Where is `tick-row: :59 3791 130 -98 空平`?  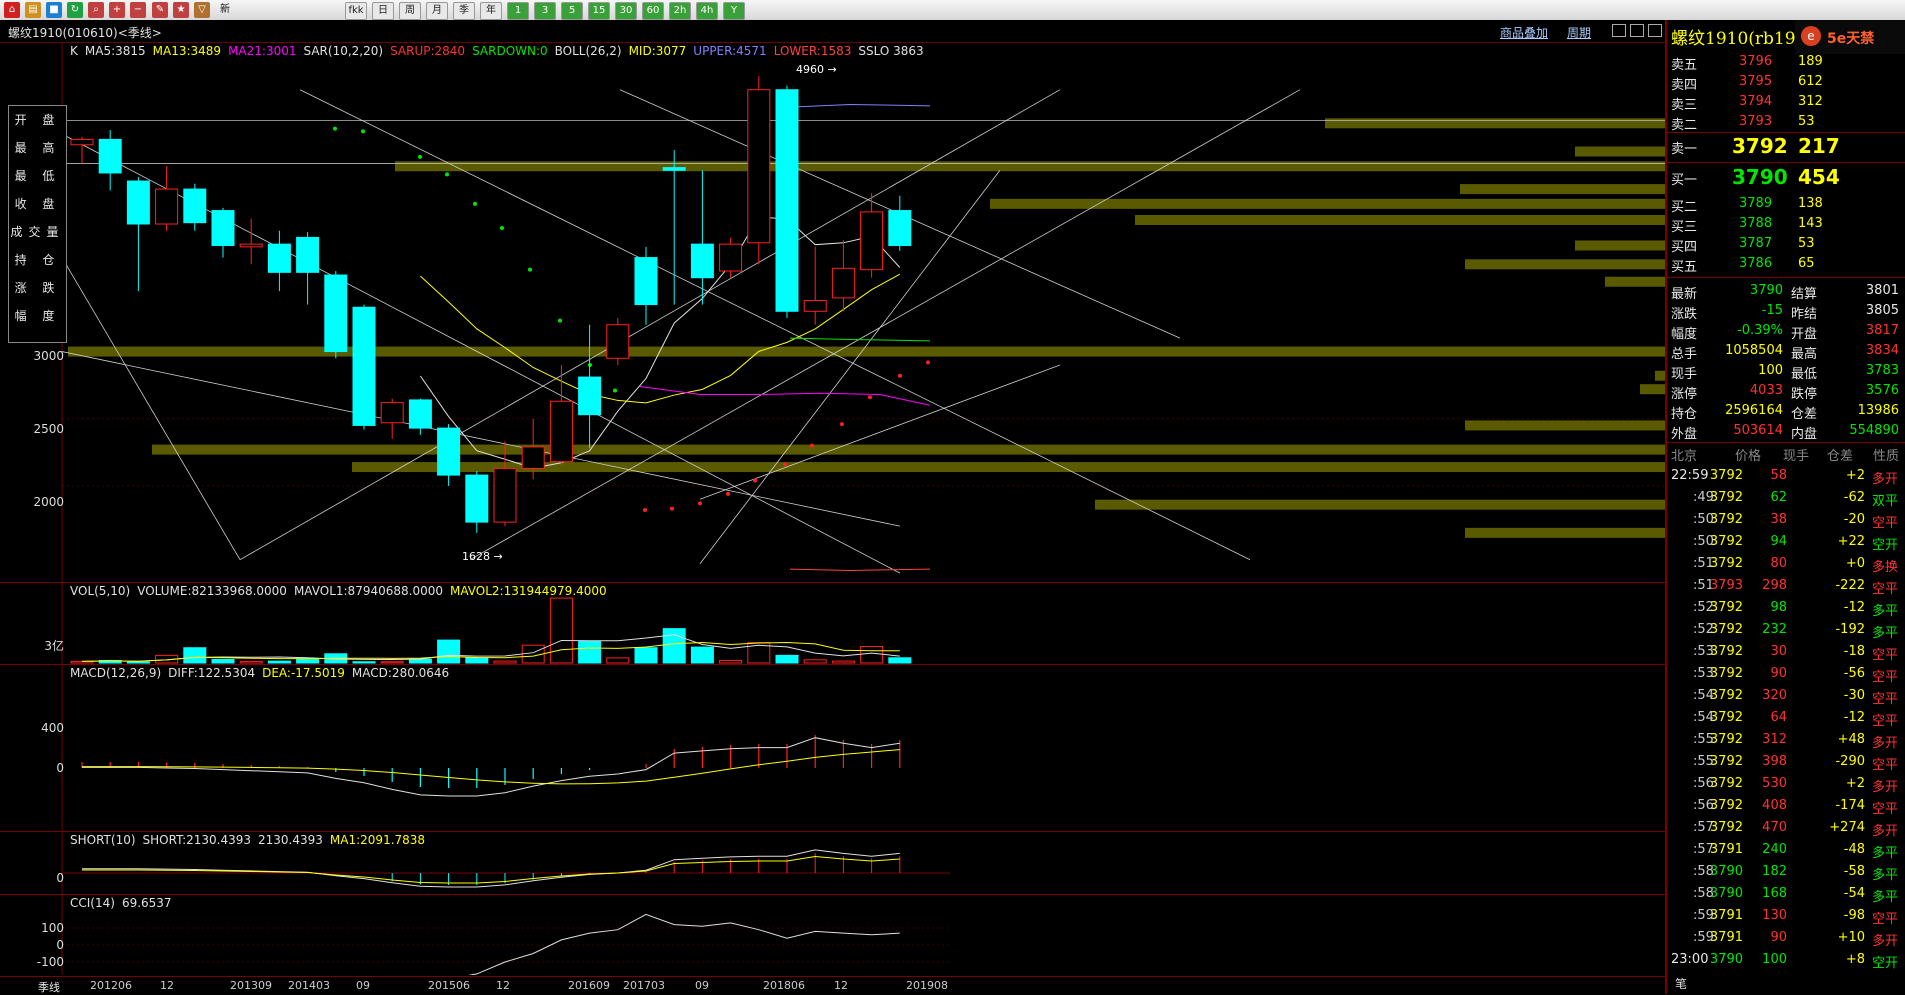 tick-row: :59 3791 130 -98 空平 is located at coordinates (1786, 916).